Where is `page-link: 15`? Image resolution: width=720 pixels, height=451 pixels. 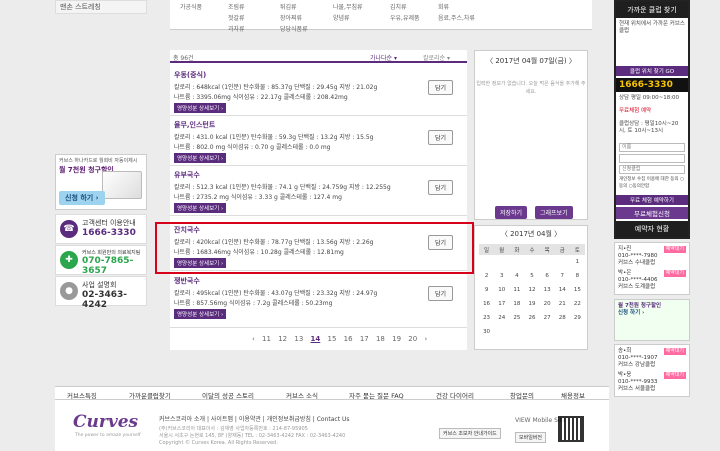
page-link: 15 is located at coordinates (332, 339).